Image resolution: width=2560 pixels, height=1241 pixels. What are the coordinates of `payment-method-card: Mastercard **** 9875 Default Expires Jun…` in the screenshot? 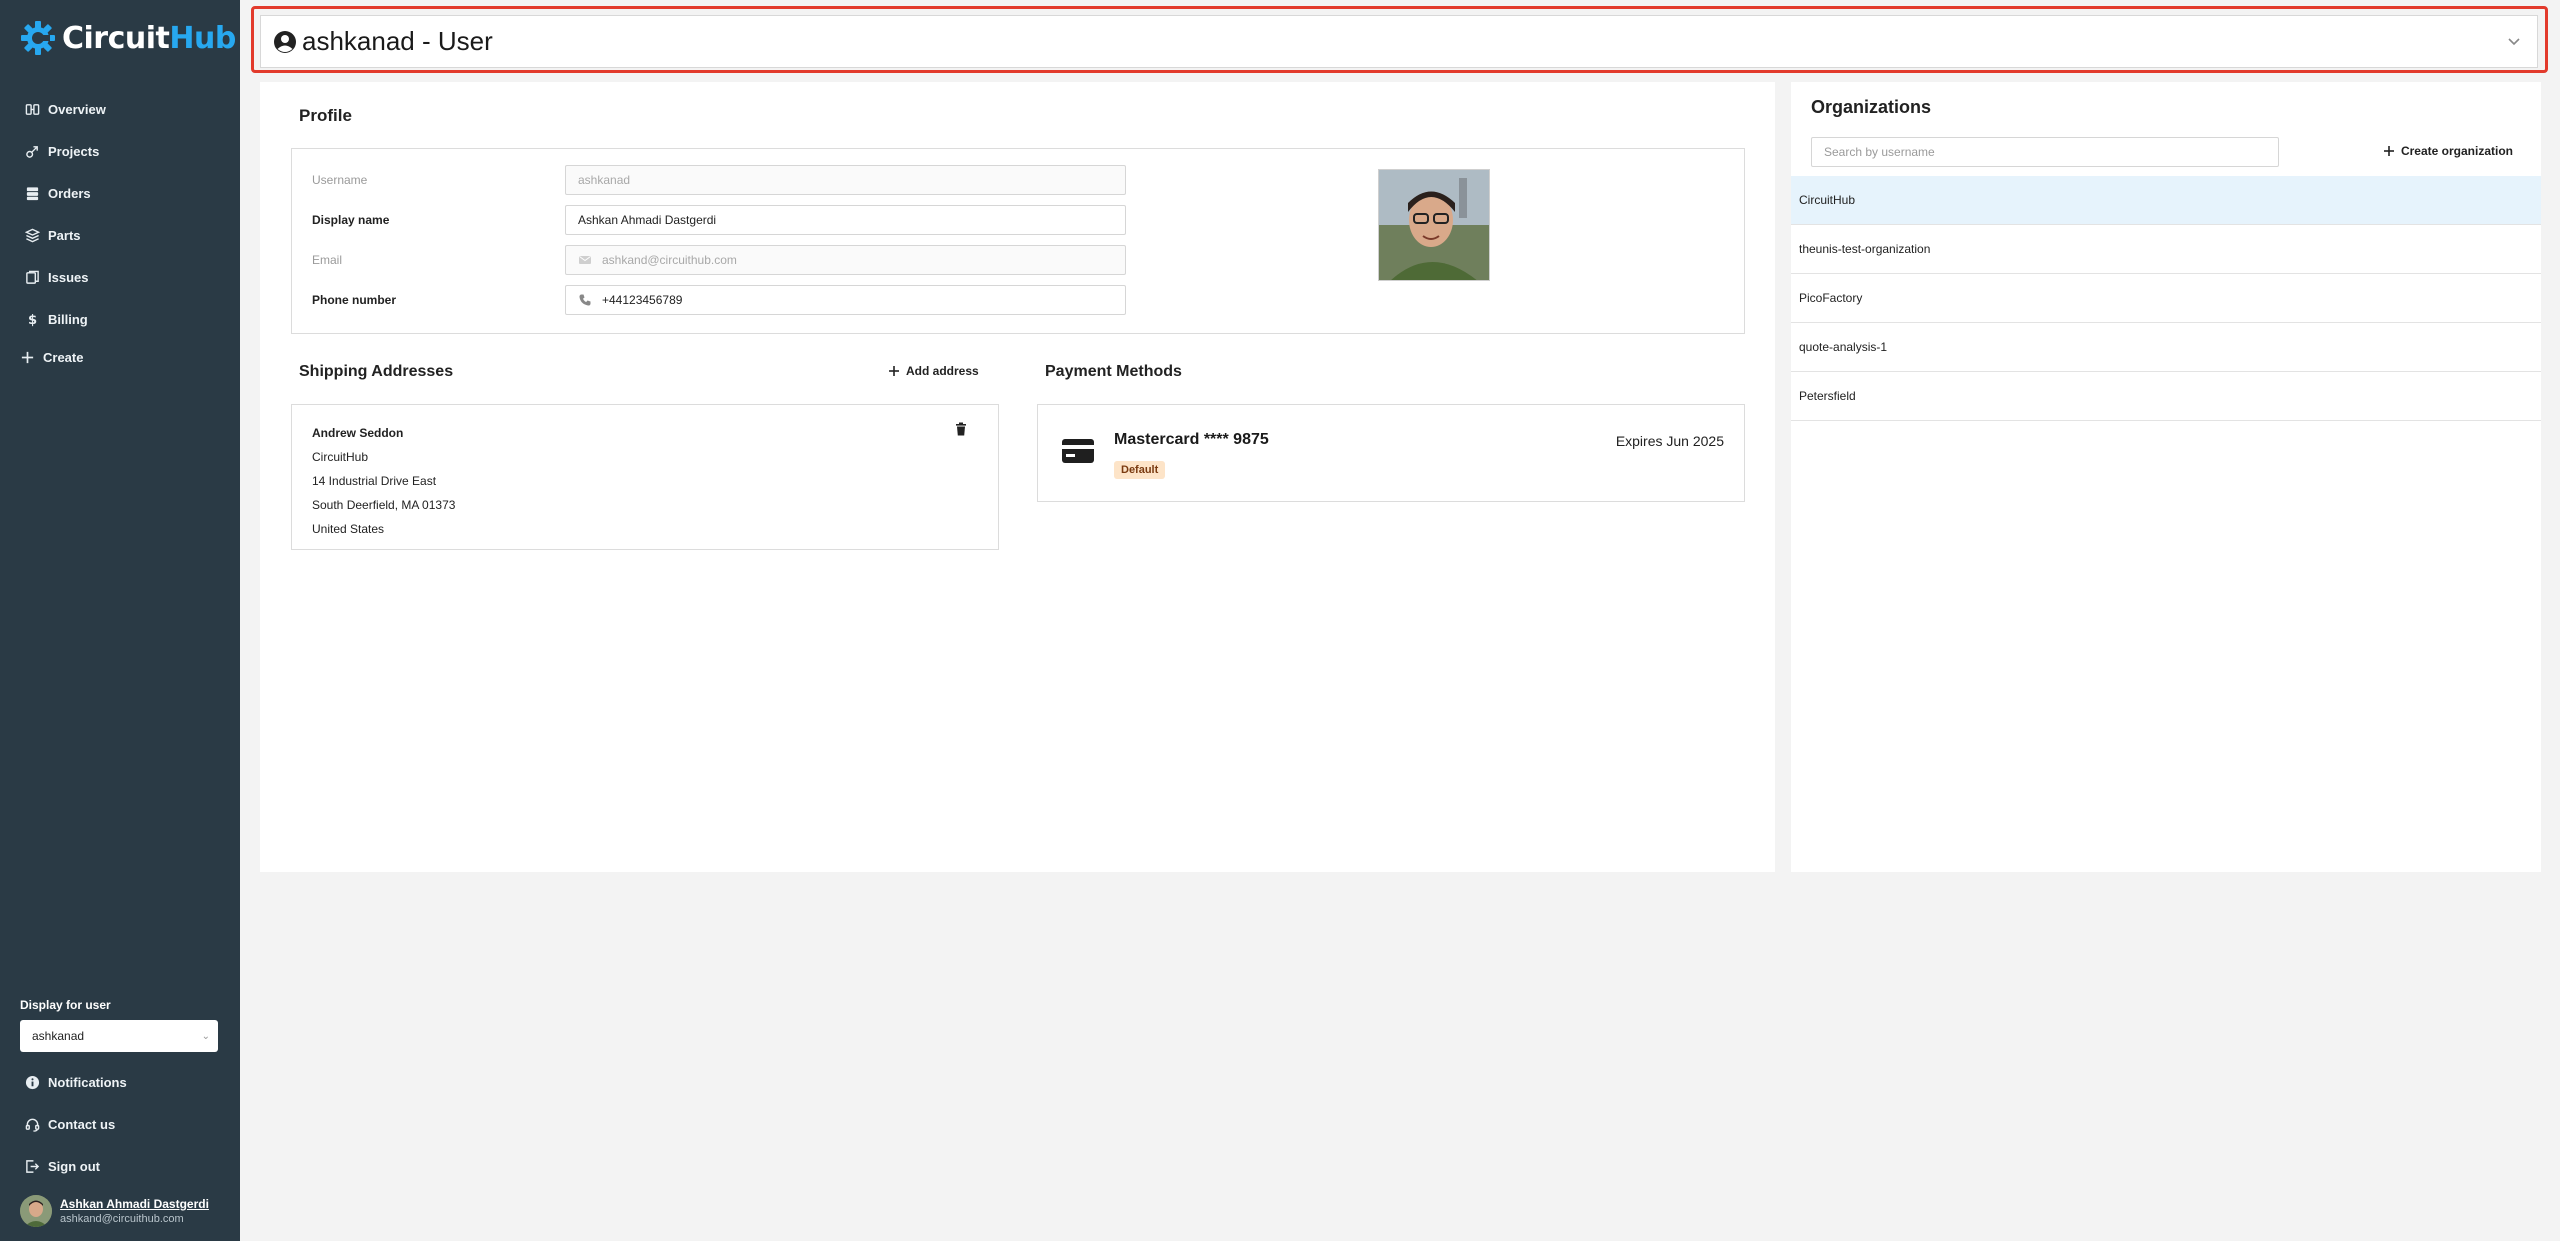 It's located at (1391, 453).